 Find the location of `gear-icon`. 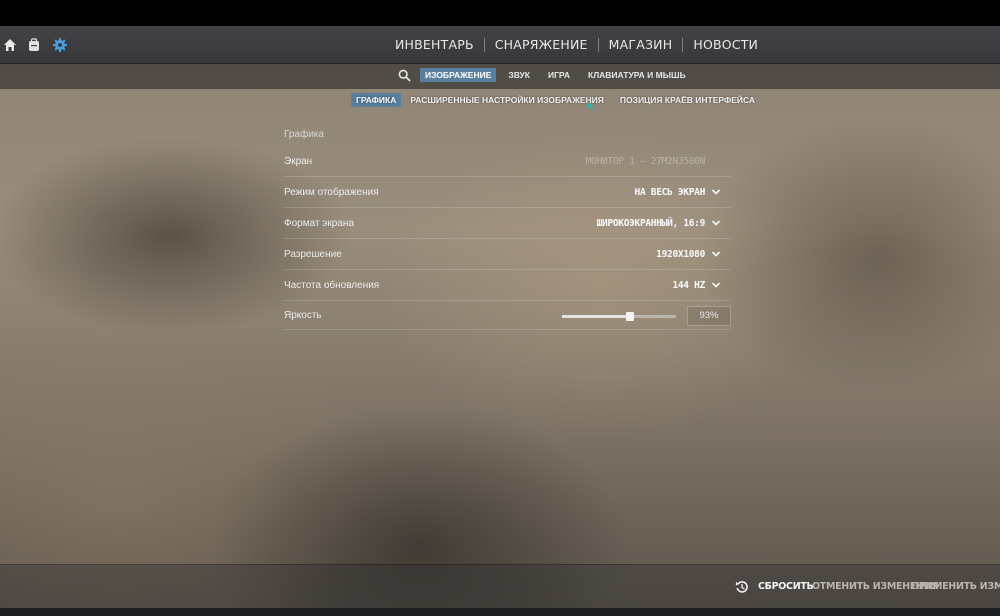

gear-icon is located at coordinates (60, 45).